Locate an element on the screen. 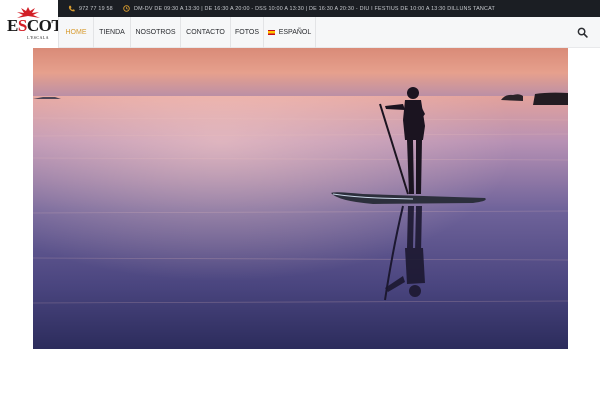 The image size is (600, 400). nav-label: HOME is located at coordinates (76, 32).